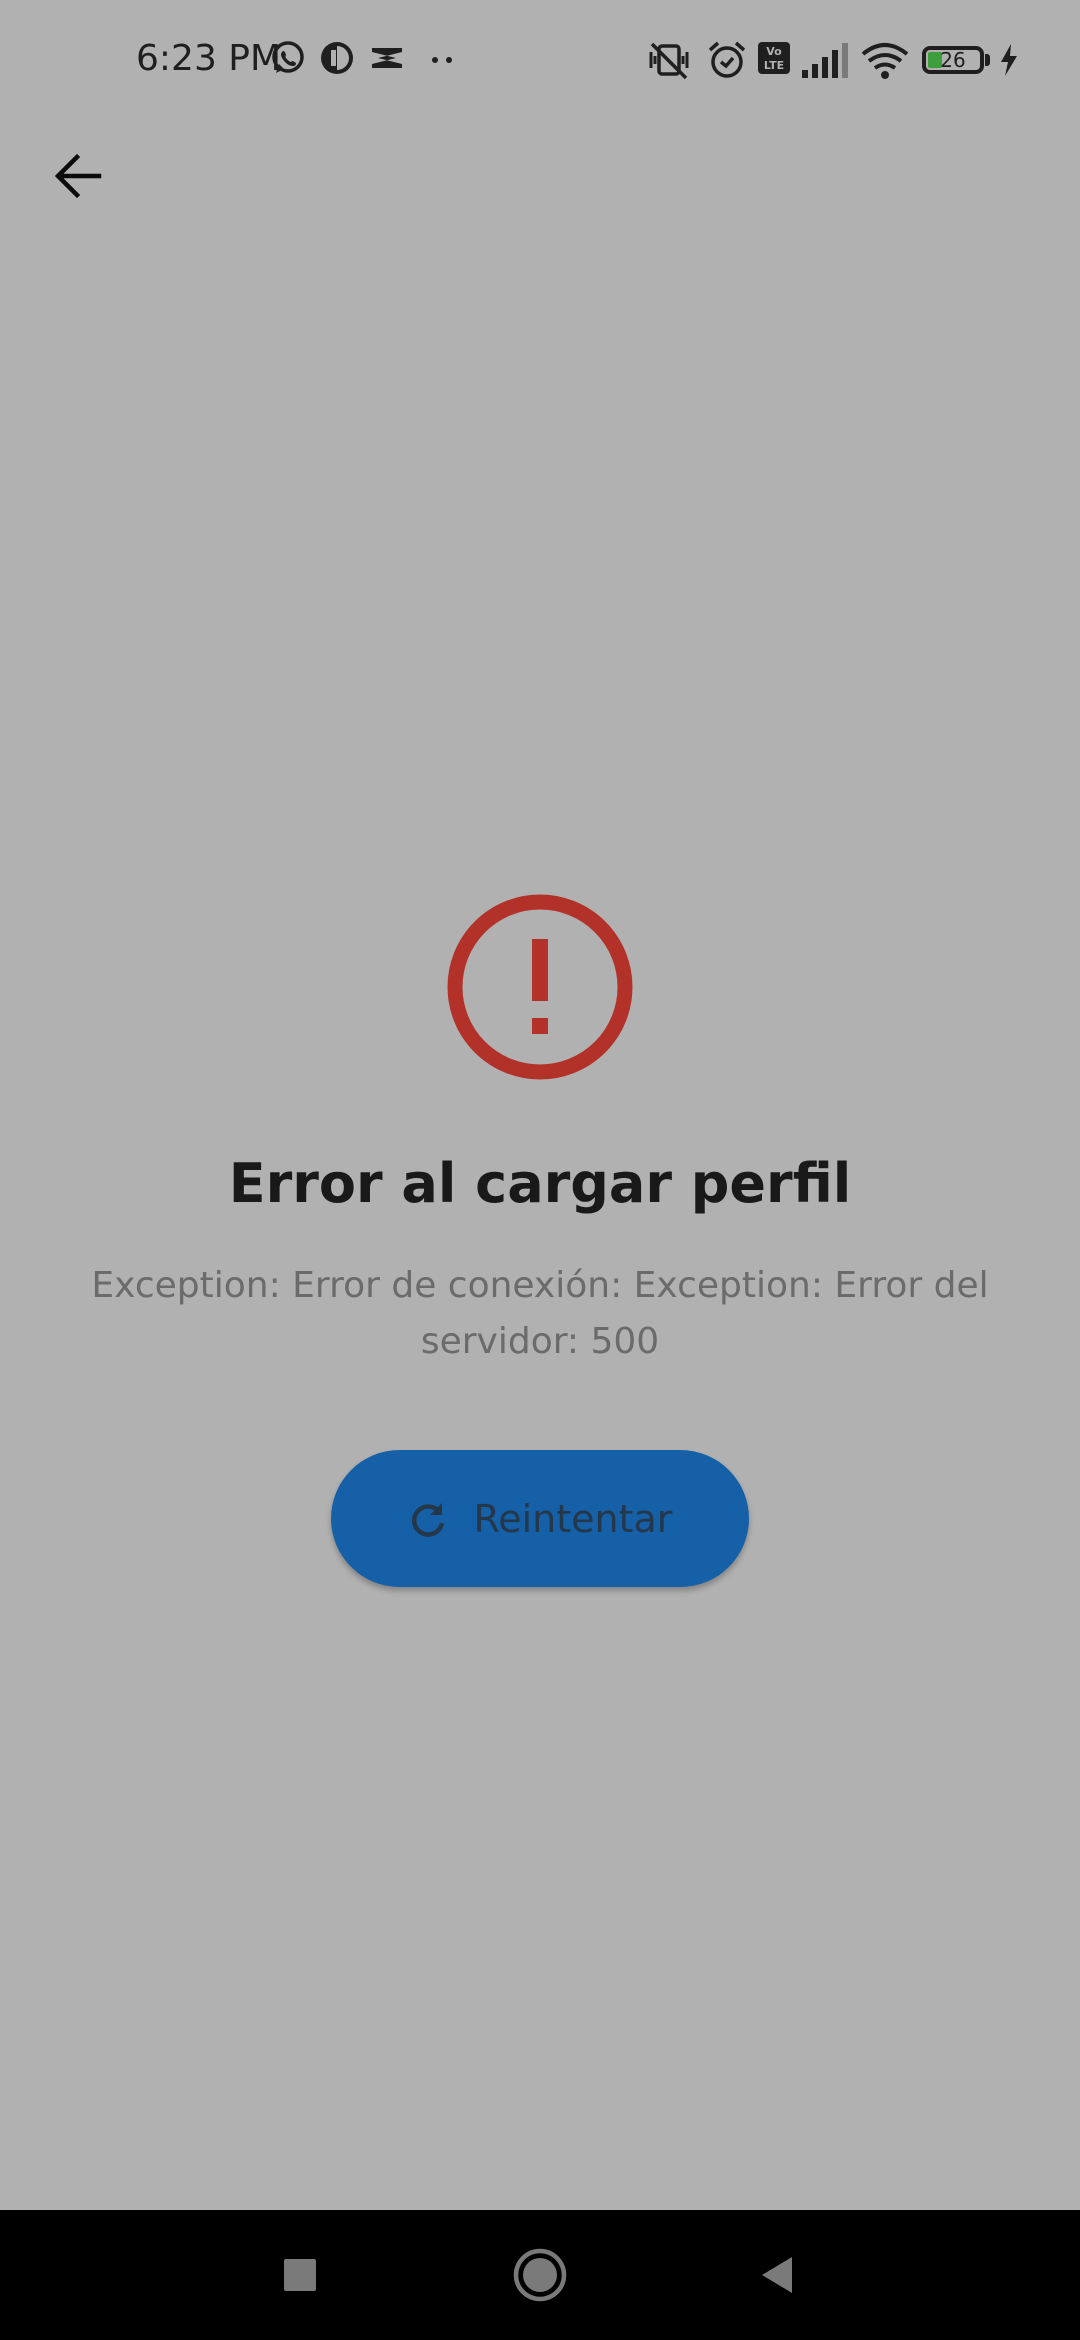  I want to click on wifi-icon, so click(885, 61).